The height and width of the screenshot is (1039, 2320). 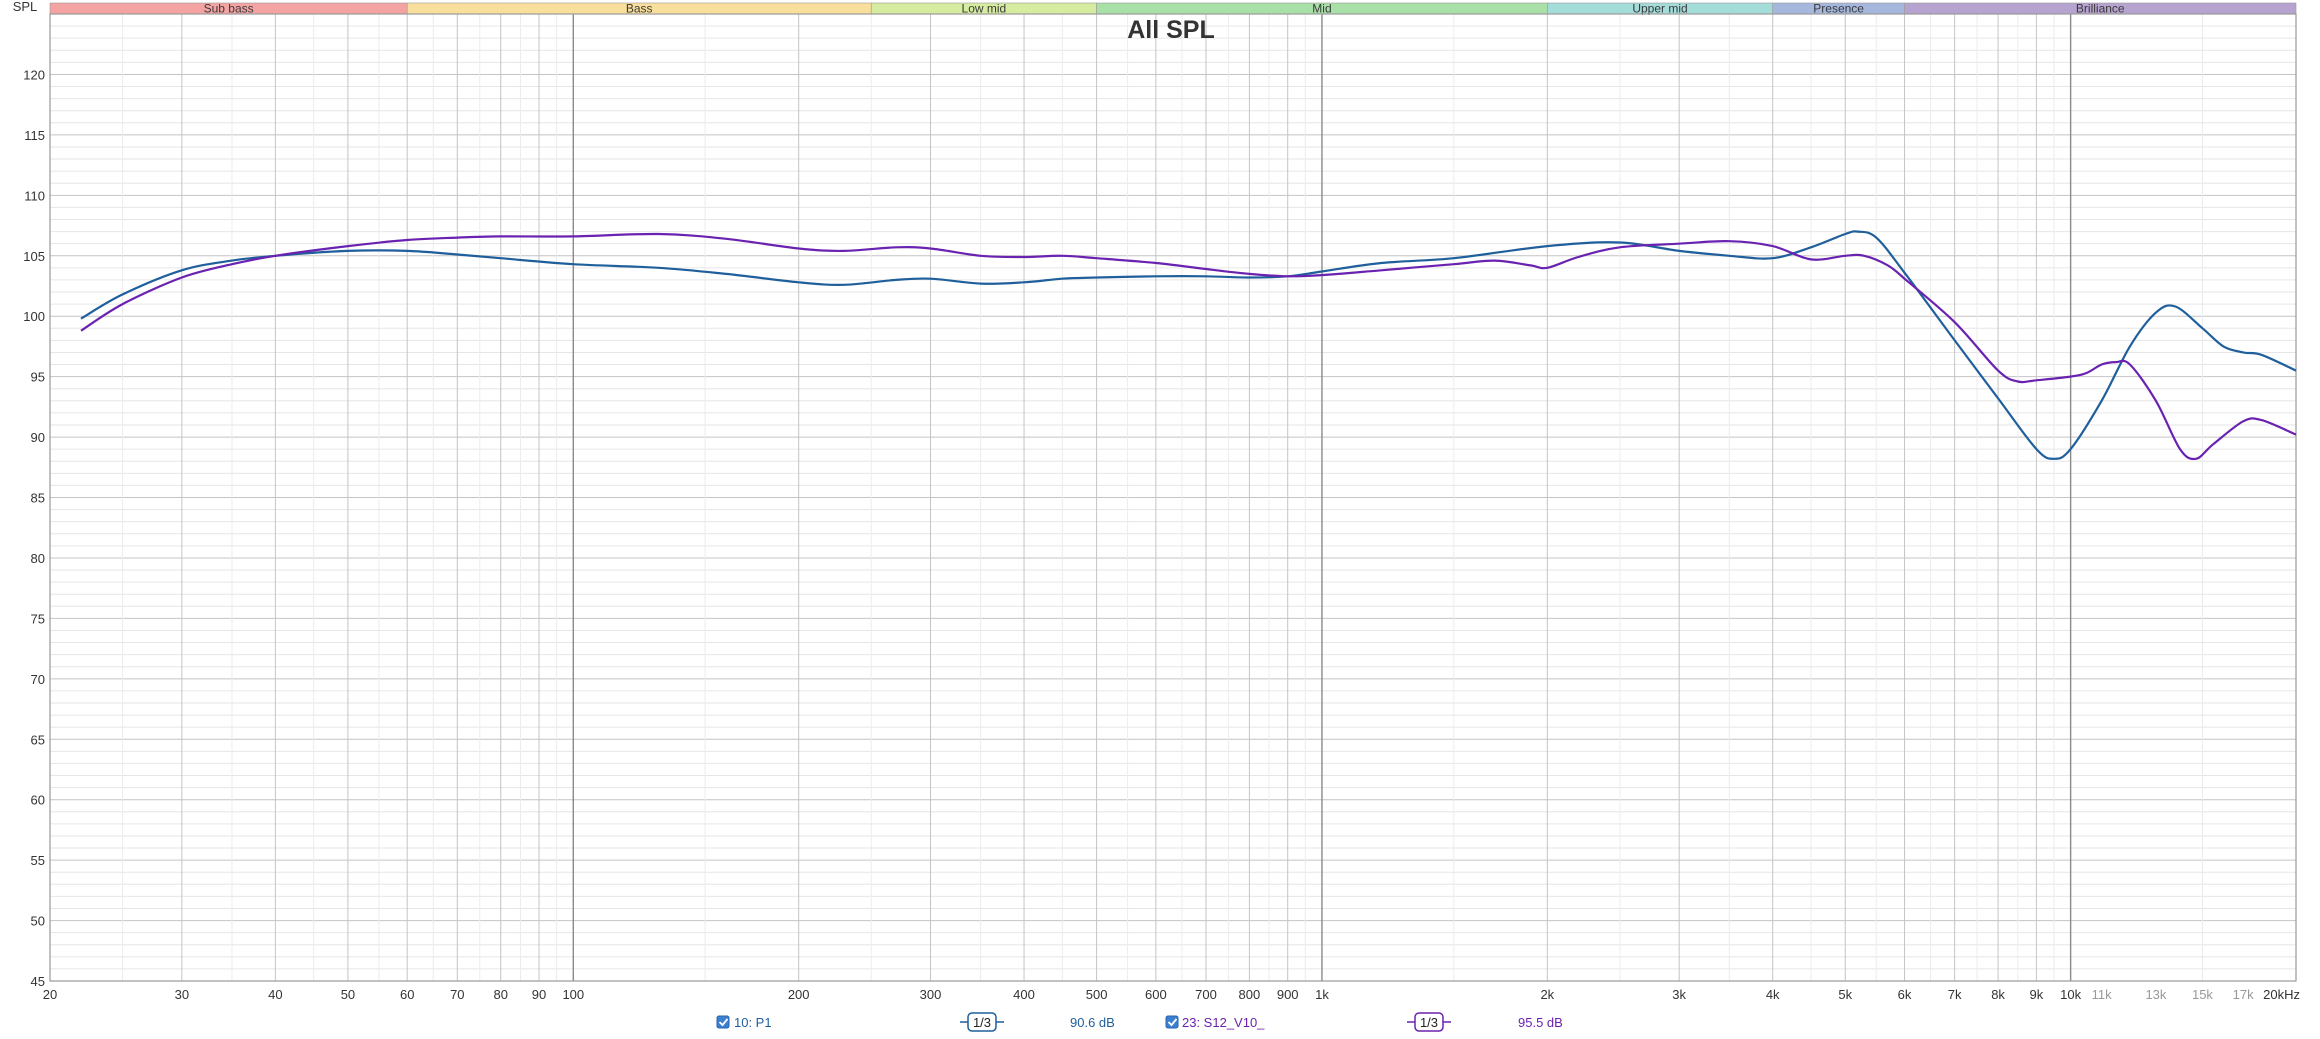 I want to click on legend-item-0: 10: P1 1/3 90.6 dB, so click(x=915, y=1022).